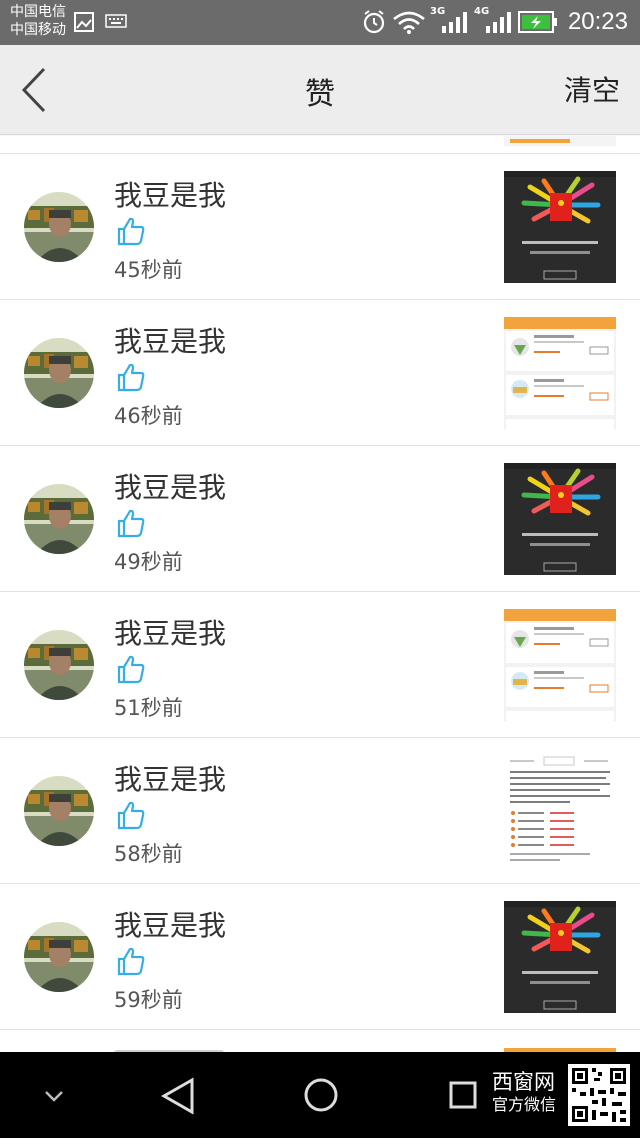  I want to click on clear-button: 清空, so click(592, 89).